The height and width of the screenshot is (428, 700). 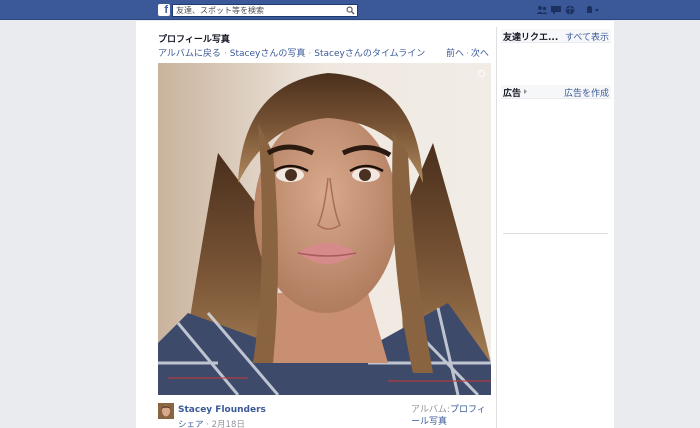 I want to click on ads-header: 広告 広告を作成, so click(x=556, y=92).